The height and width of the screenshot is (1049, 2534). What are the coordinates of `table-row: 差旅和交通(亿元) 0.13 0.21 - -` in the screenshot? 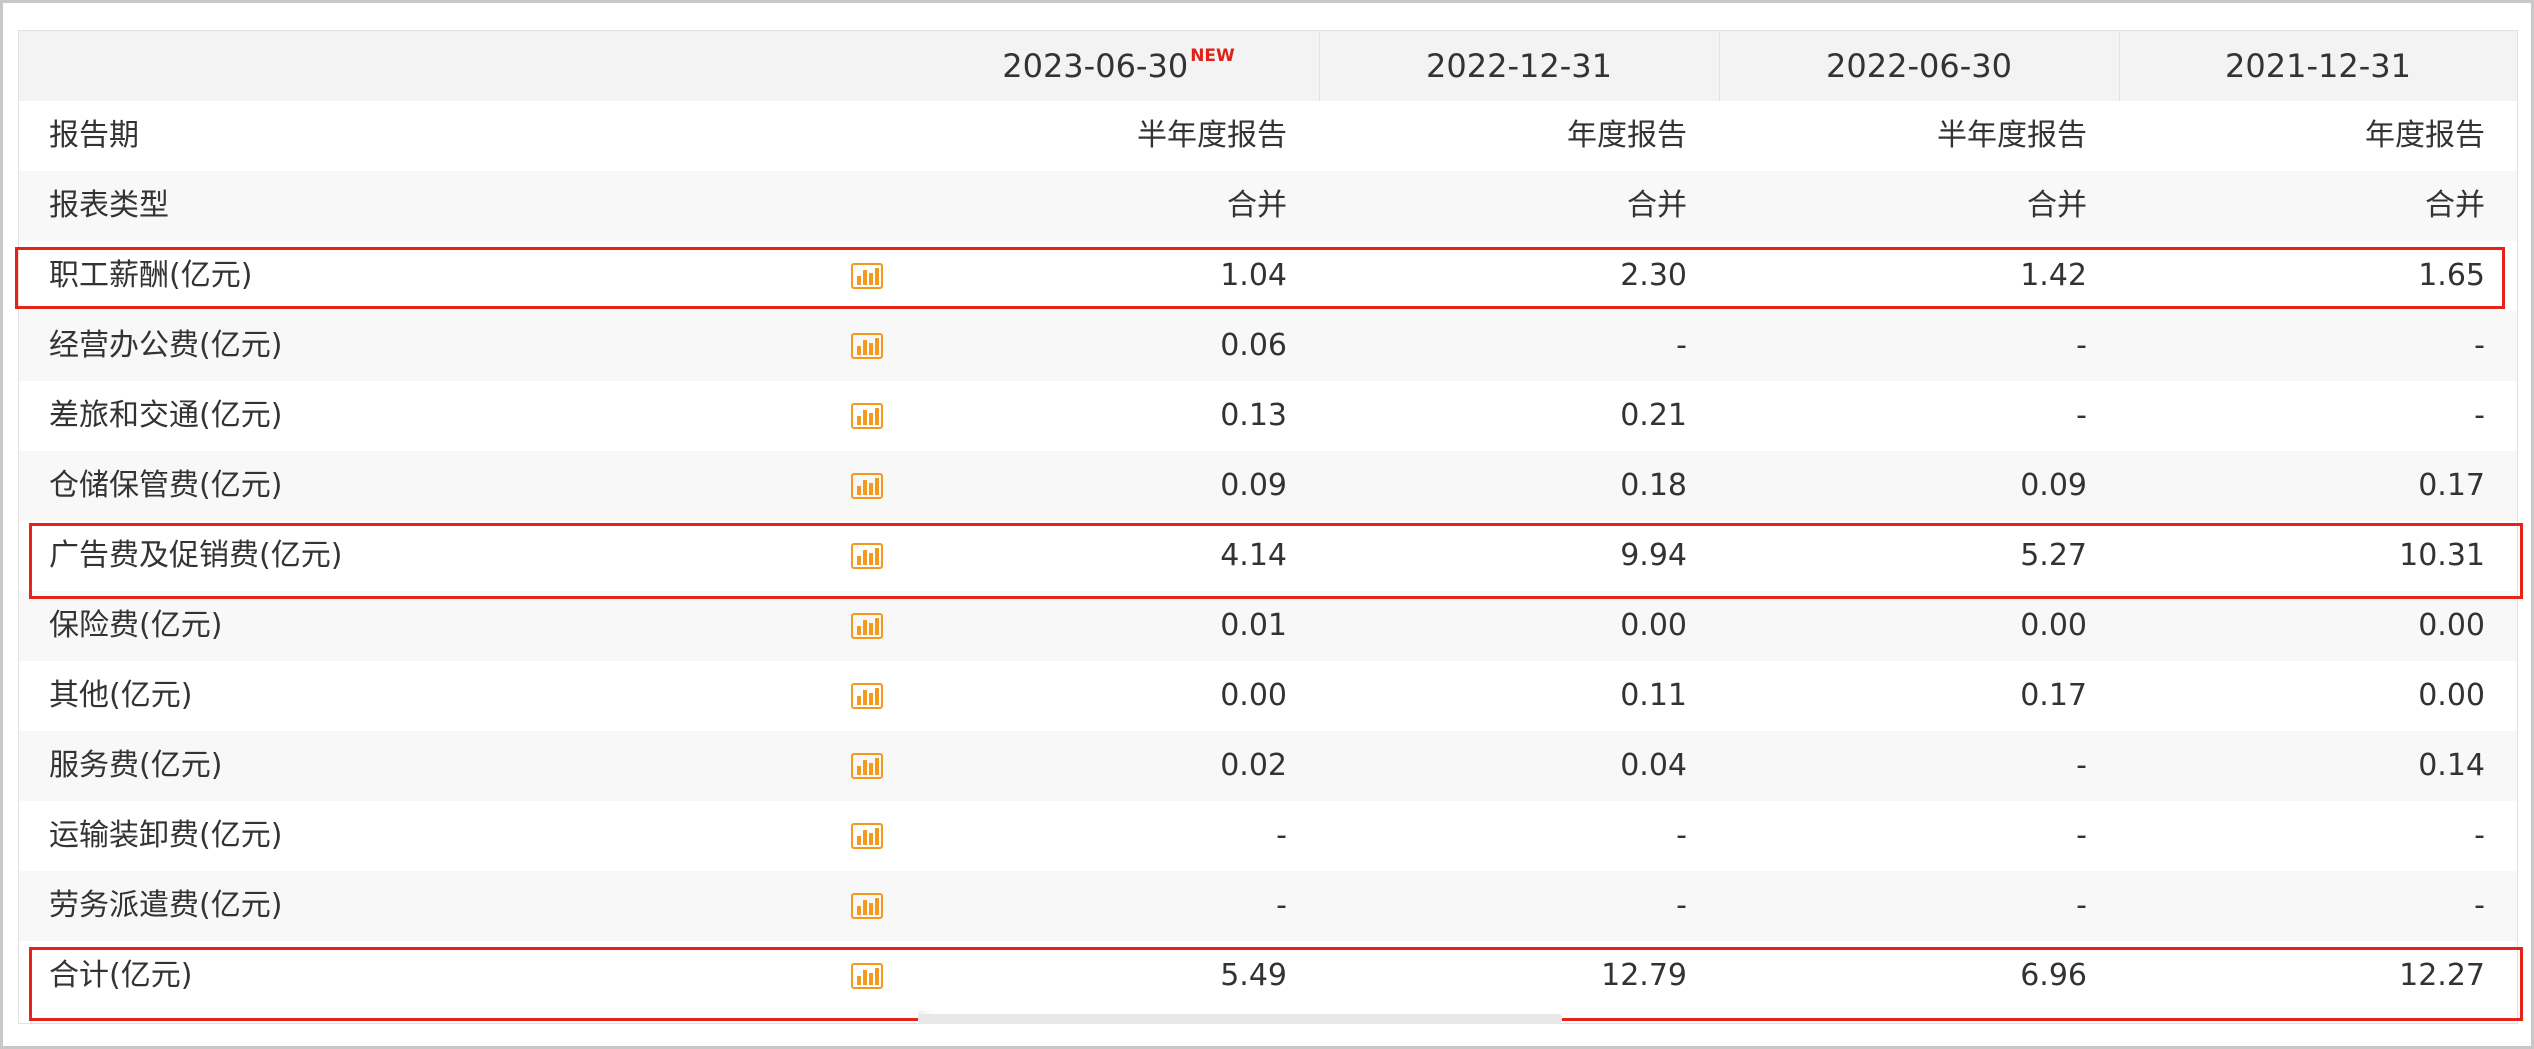 It's located at (1268, 416).